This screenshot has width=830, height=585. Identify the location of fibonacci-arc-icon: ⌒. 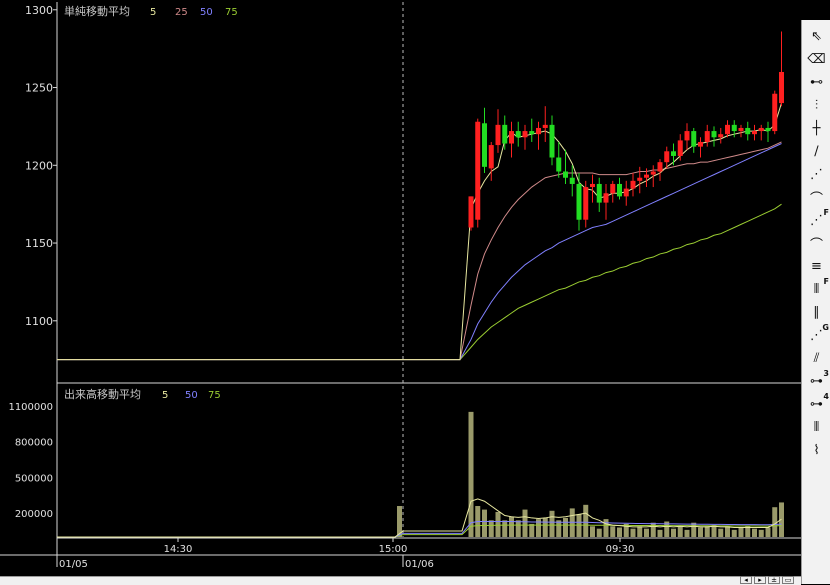
(816, 243).